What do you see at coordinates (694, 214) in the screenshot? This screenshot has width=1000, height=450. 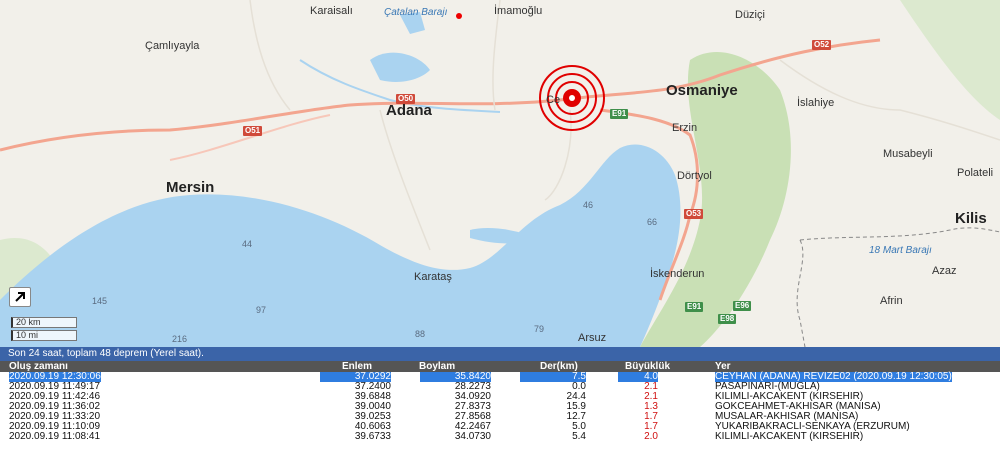 I see `road-shield: O53` at bounding box center [694, 214].